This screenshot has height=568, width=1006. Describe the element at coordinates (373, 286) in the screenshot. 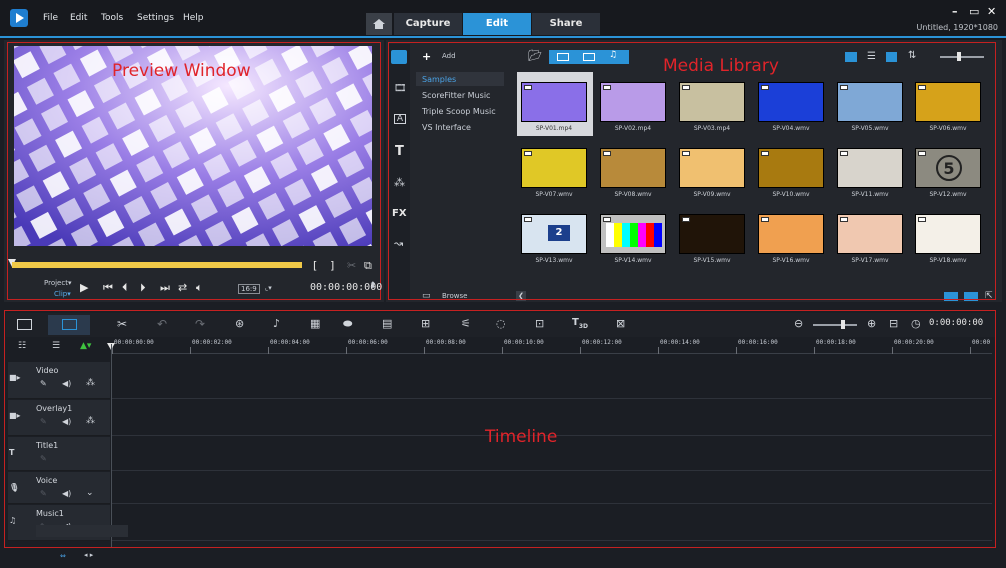

I see `timecode-spinner: ⬍` at that location.